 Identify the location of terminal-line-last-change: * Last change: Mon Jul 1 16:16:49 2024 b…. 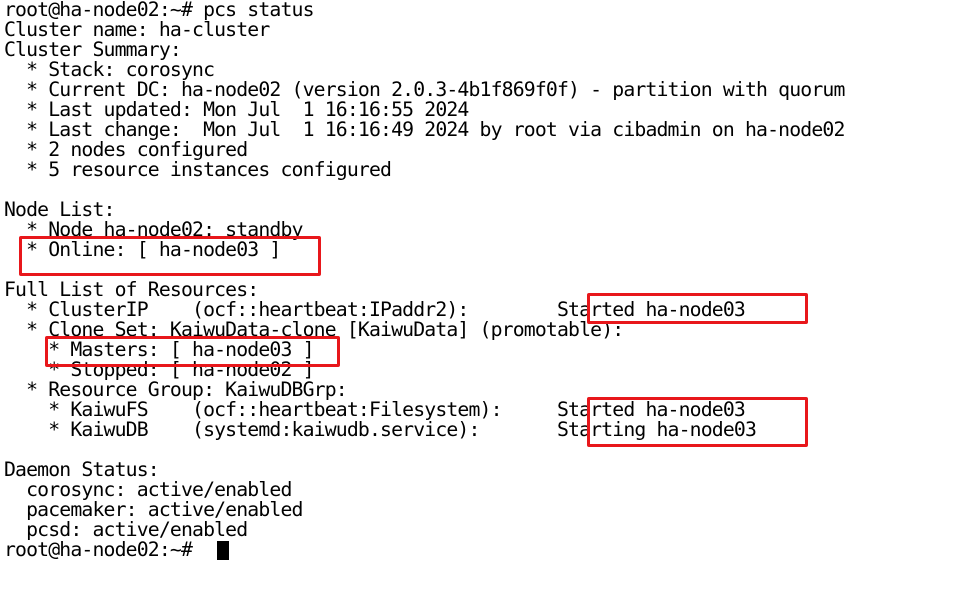
(424, 129).